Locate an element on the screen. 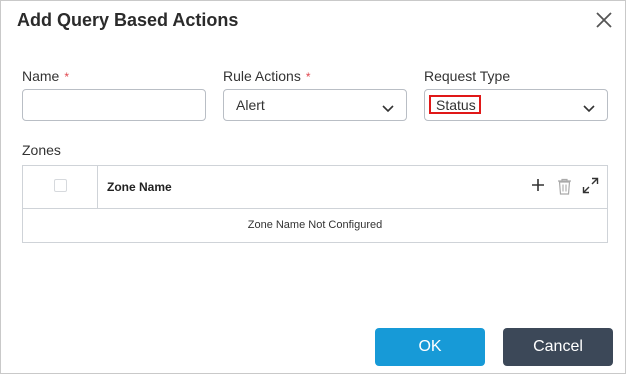 This screenshot has height=374, width=626. request-type-value: Status is located at coordinates (456, 105).